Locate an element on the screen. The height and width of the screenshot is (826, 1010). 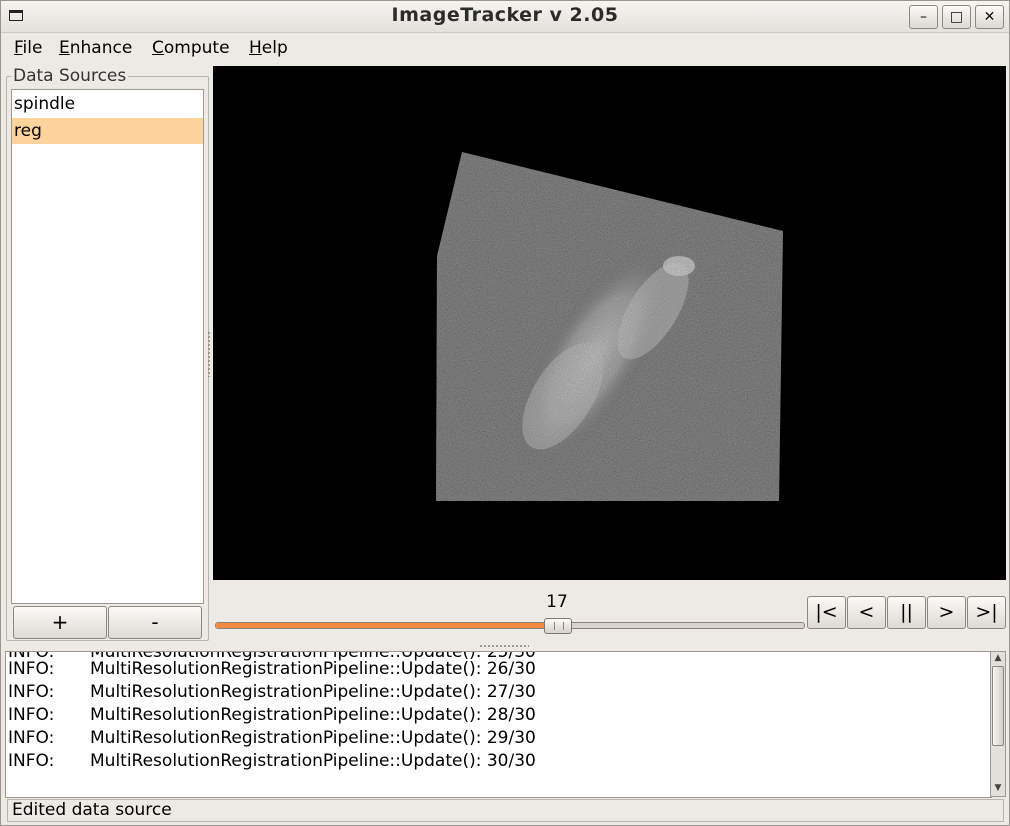
data-sources-list: spindle reg is located at coordinates (107, 346).